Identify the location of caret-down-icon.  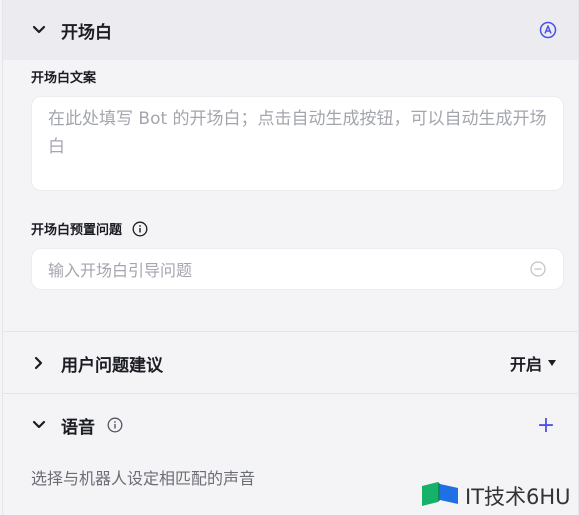
(552, 363).